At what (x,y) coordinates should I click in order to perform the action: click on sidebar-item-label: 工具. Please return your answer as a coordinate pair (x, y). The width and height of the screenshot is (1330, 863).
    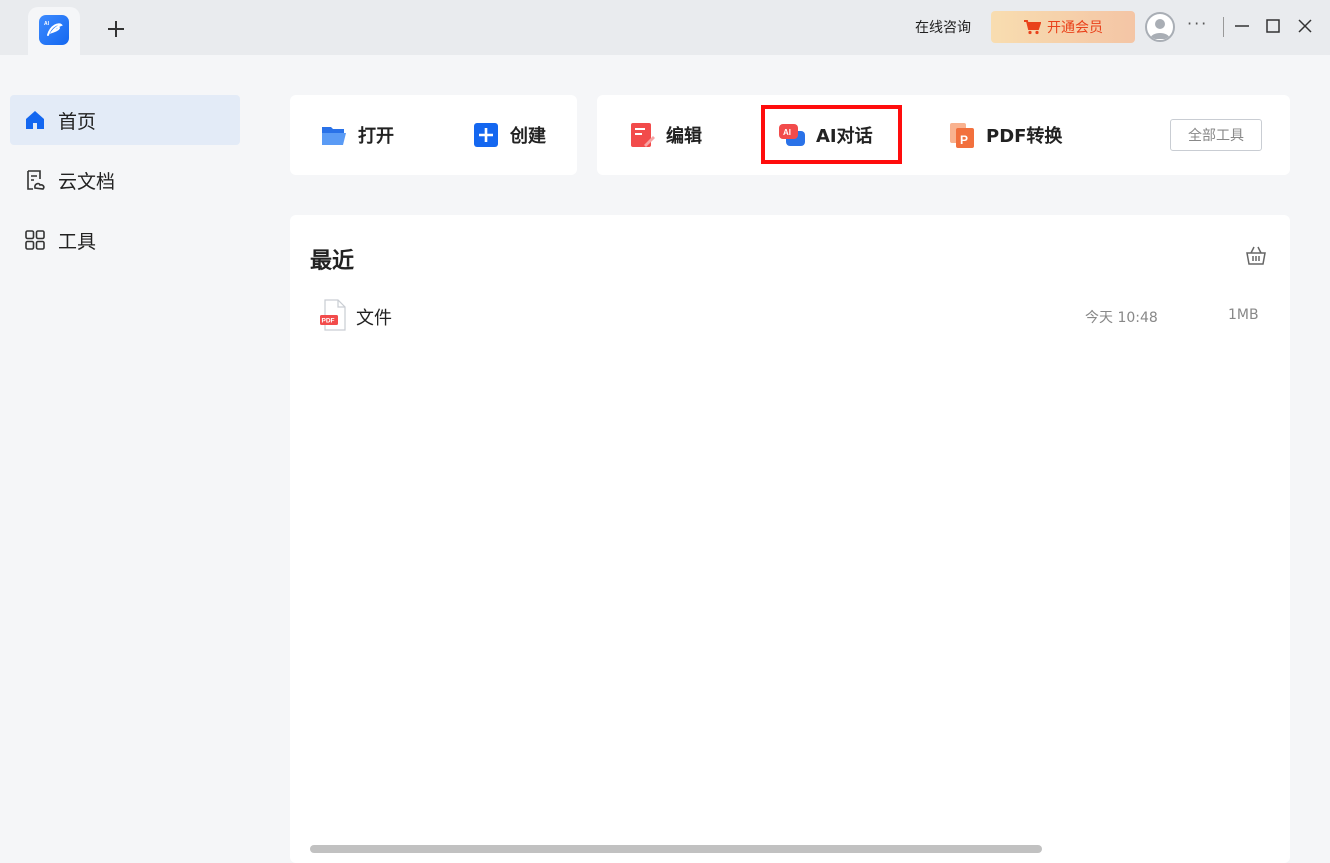
    Looking at the image, I should click on (77, 241).